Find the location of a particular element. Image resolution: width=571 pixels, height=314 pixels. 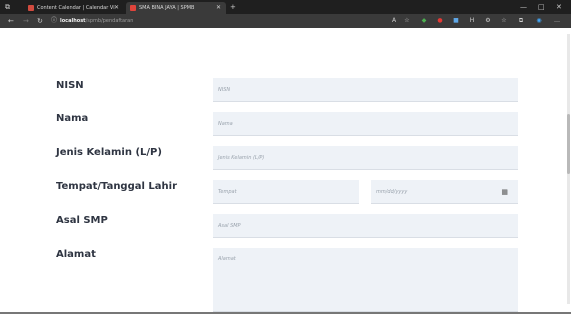

nama-label: Nama is located at coordinates (72, 118).